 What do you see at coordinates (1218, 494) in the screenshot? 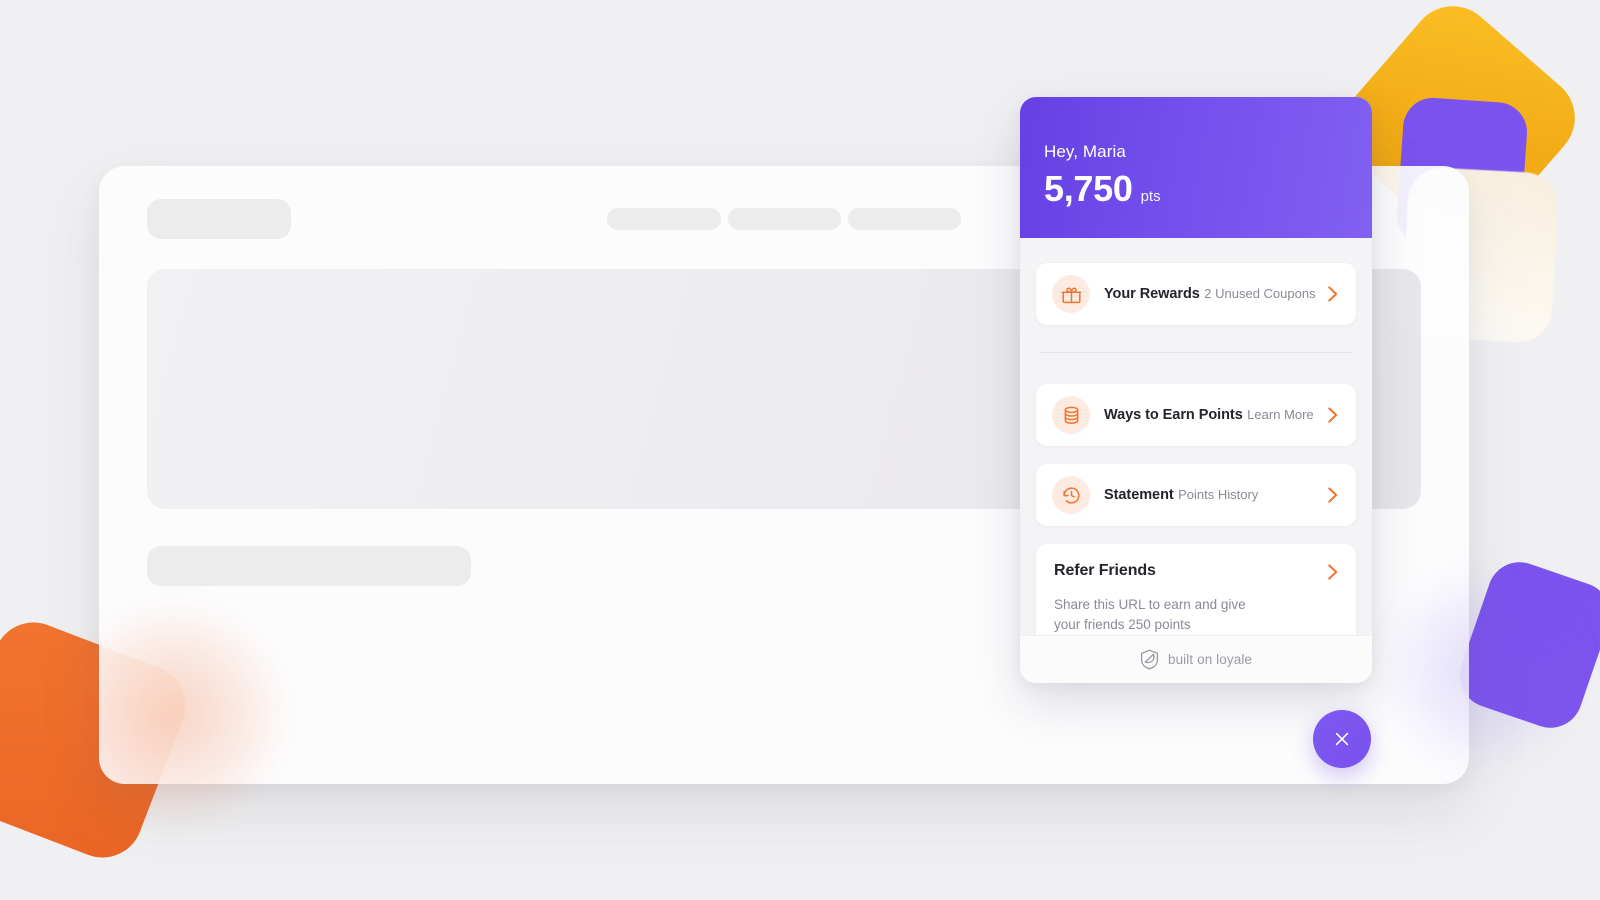
I see `menu-item-subtitle: Points History` at bounding box center [1218, 494].